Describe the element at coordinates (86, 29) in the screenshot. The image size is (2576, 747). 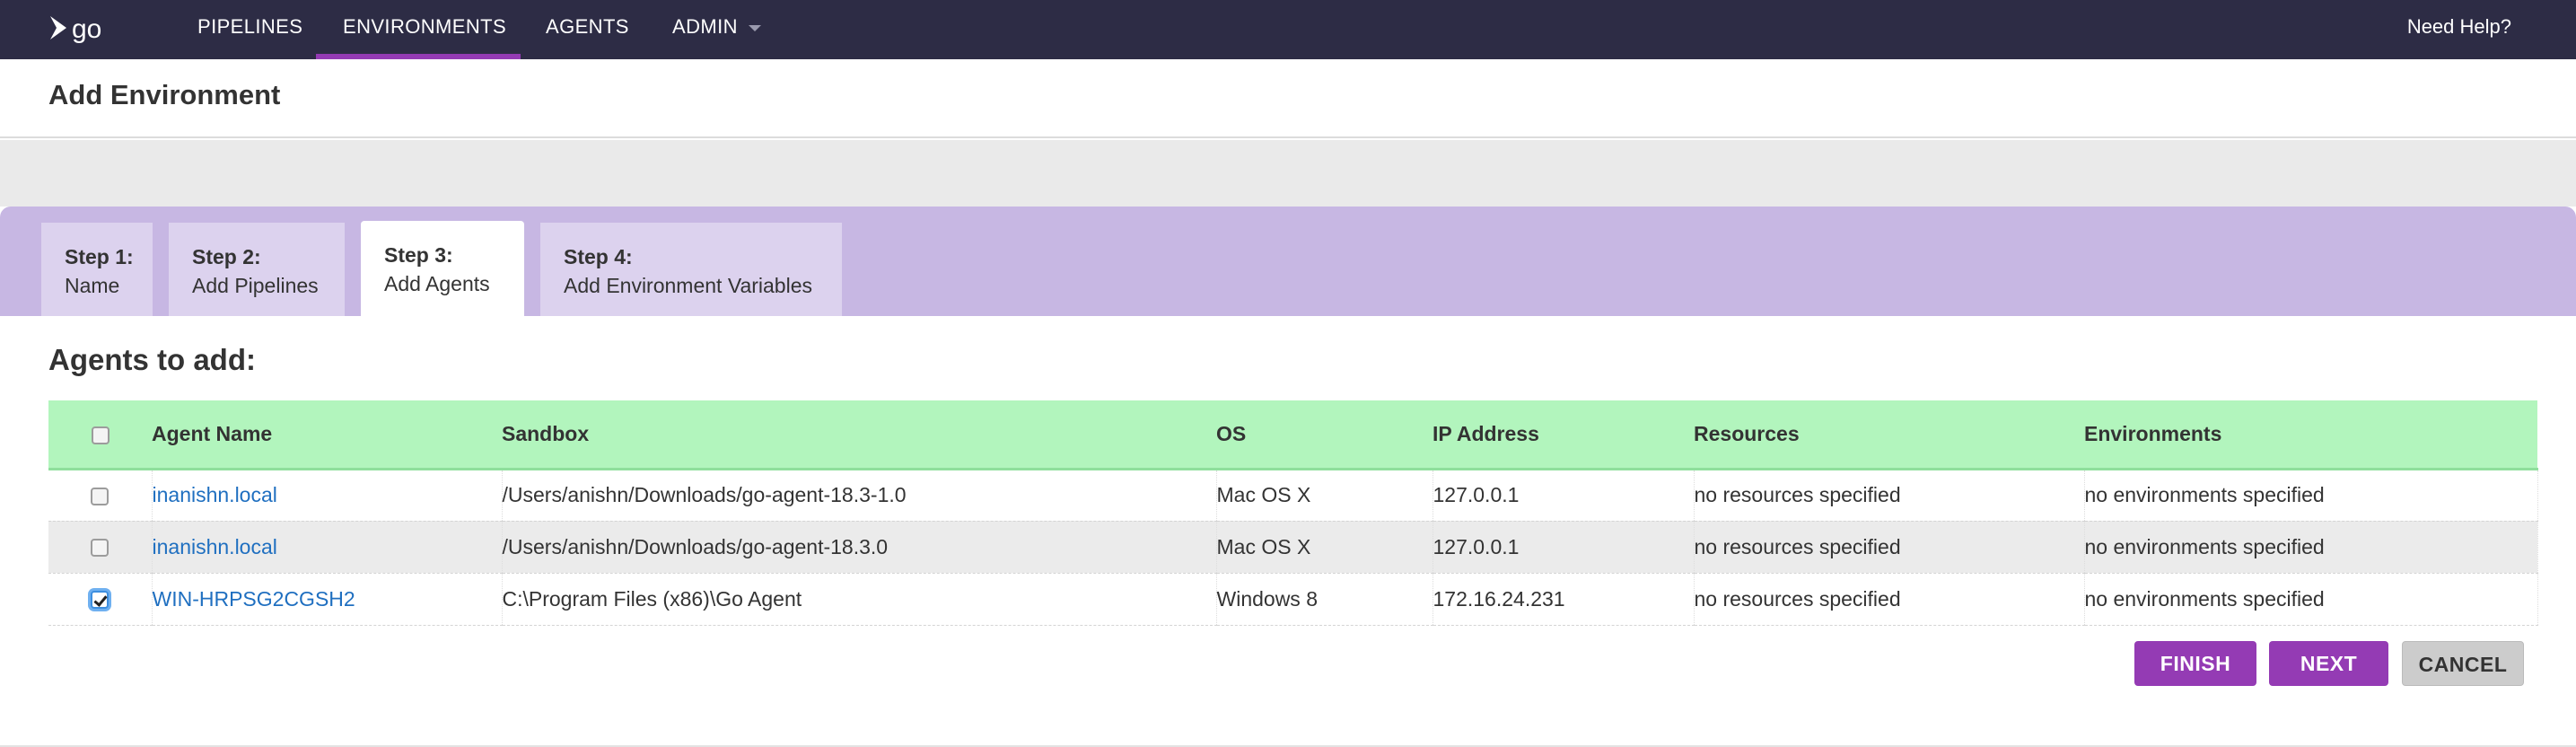
I see `svg-text: go` at that location.